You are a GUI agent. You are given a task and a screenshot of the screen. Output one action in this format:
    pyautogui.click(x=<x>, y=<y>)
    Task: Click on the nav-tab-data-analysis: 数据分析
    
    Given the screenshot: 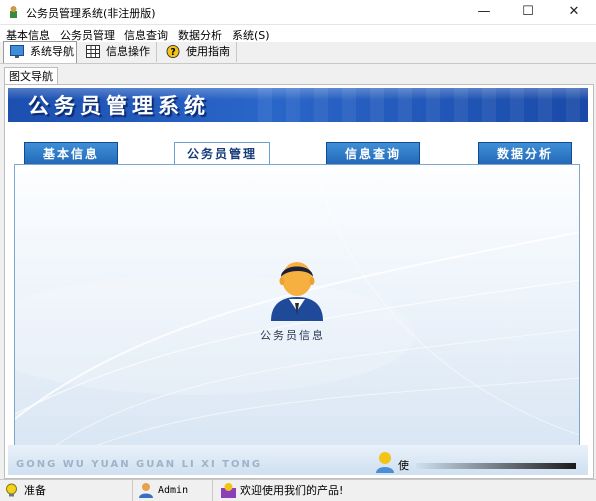 What is the action you would take?
    pyautogui.click(x=525, y=154)
    